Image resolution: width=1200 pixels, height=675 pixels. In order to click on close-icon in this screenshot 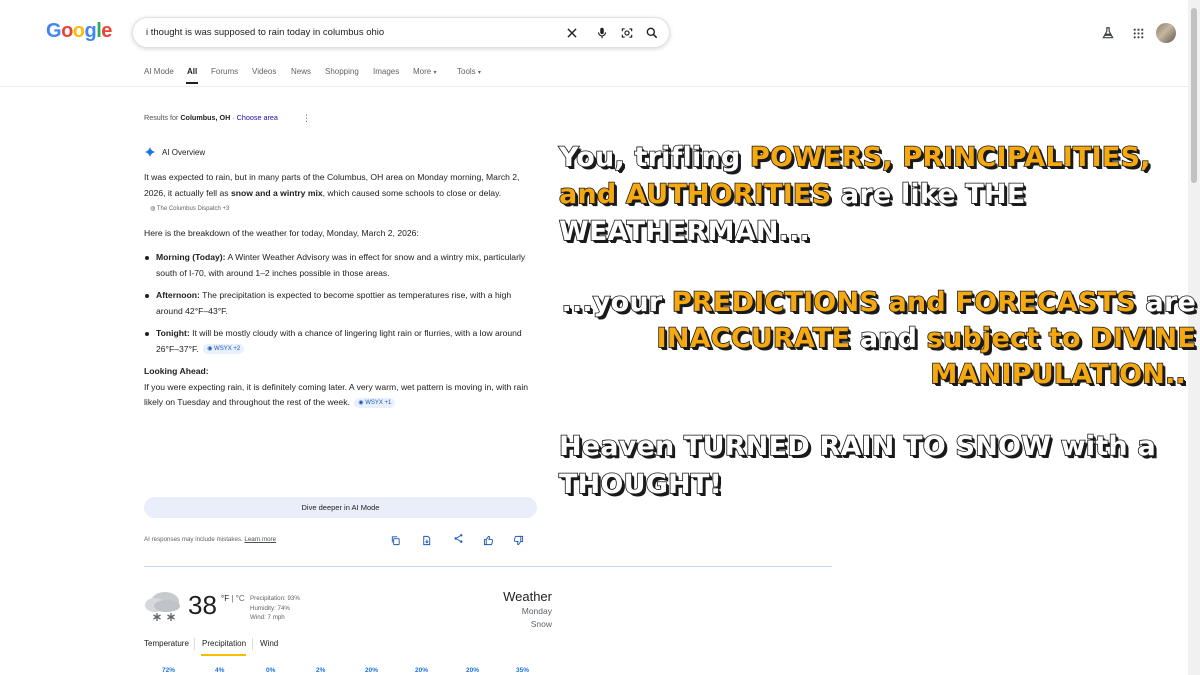, I will do `click(572, 33)`.